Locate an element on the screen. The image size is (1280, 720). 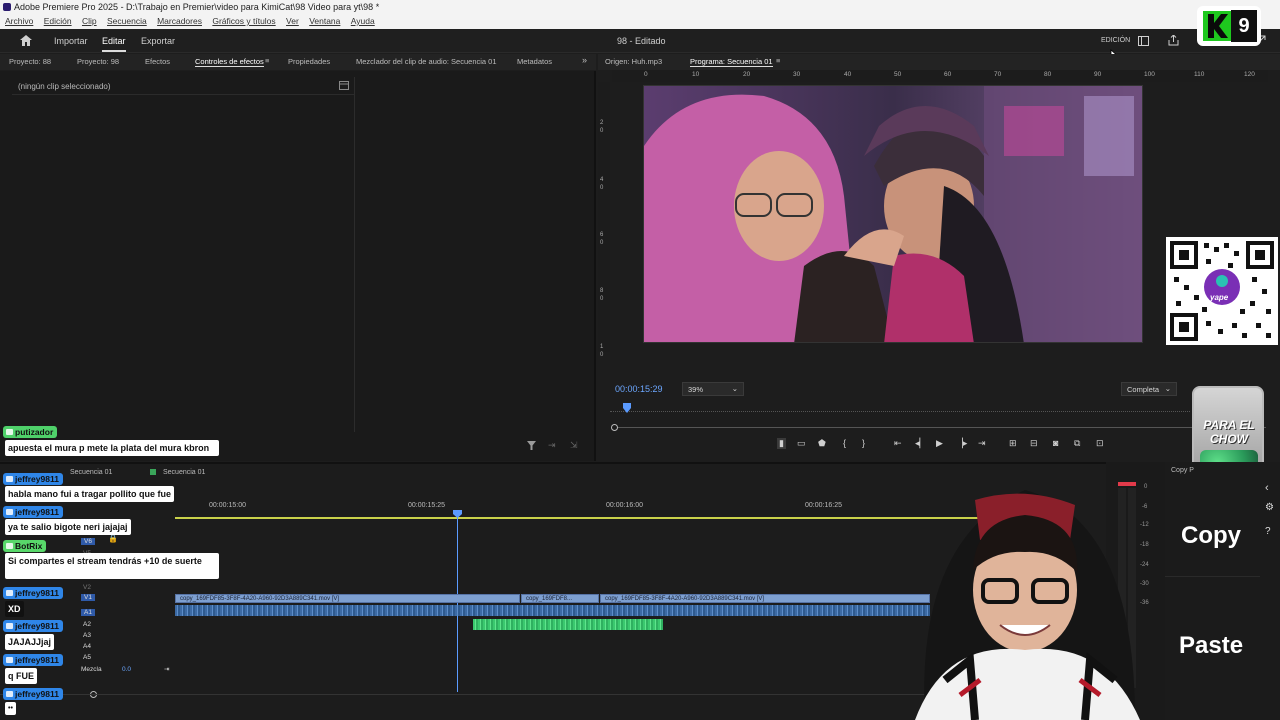
help-icon: ? is located at coordinates (1268, 531).